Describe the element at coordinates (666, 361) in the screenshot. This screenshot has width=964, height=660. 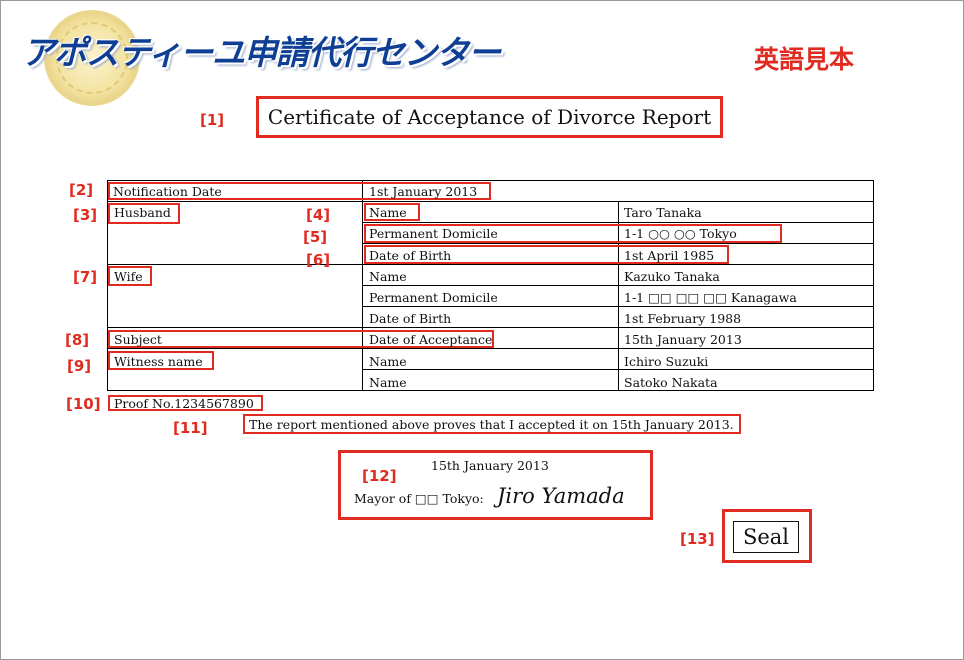
I see `witness-1-name: Ichiro Suzuki` at that location.